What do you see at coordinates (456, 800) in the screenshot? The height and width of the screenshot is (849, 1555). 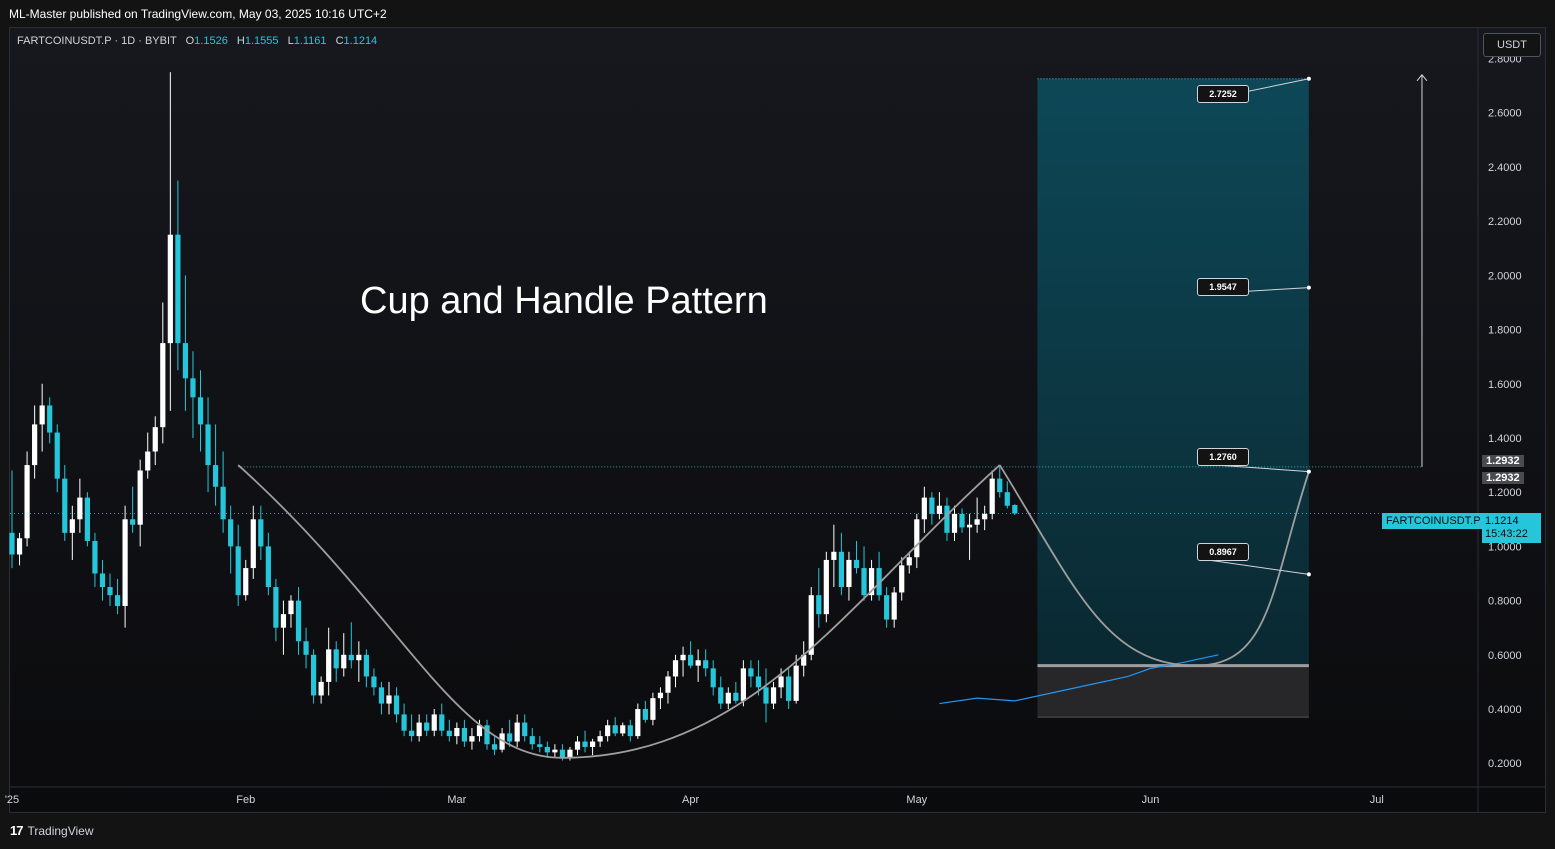 I see `time-tick-label: Mar` at bounding box center [456, 800].